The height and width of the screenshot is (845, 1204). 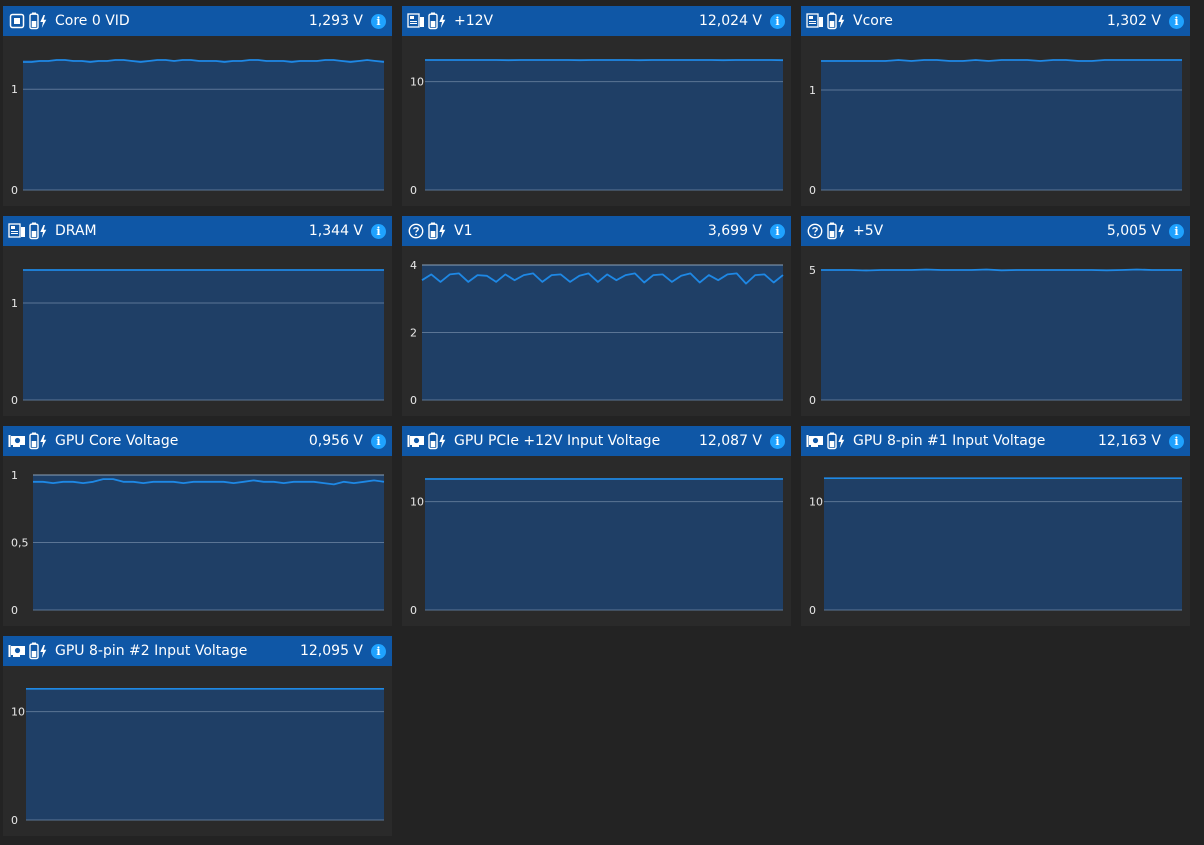 I want to click on panel-header: GPU 8-pin #2 Input Voltage 12,095 V i, so click(x=197, y=651).